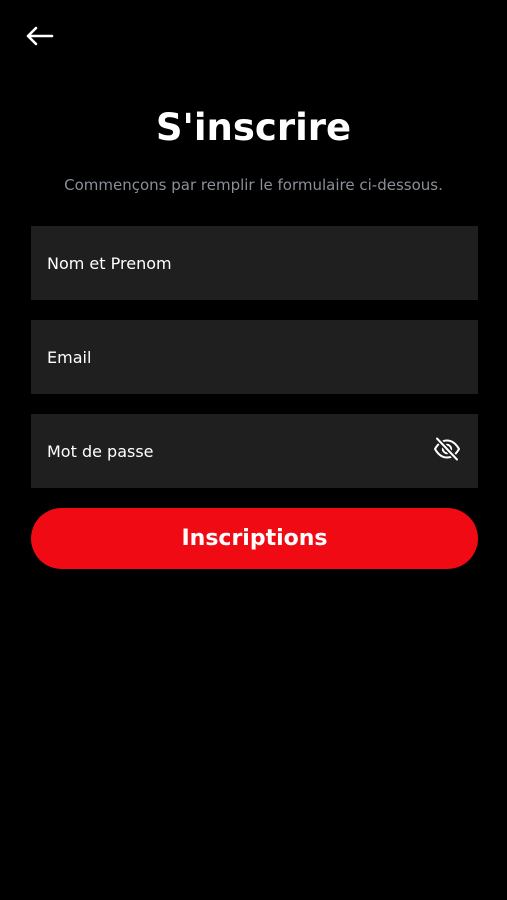  I want to click on full-name-input, so click(254, 263).